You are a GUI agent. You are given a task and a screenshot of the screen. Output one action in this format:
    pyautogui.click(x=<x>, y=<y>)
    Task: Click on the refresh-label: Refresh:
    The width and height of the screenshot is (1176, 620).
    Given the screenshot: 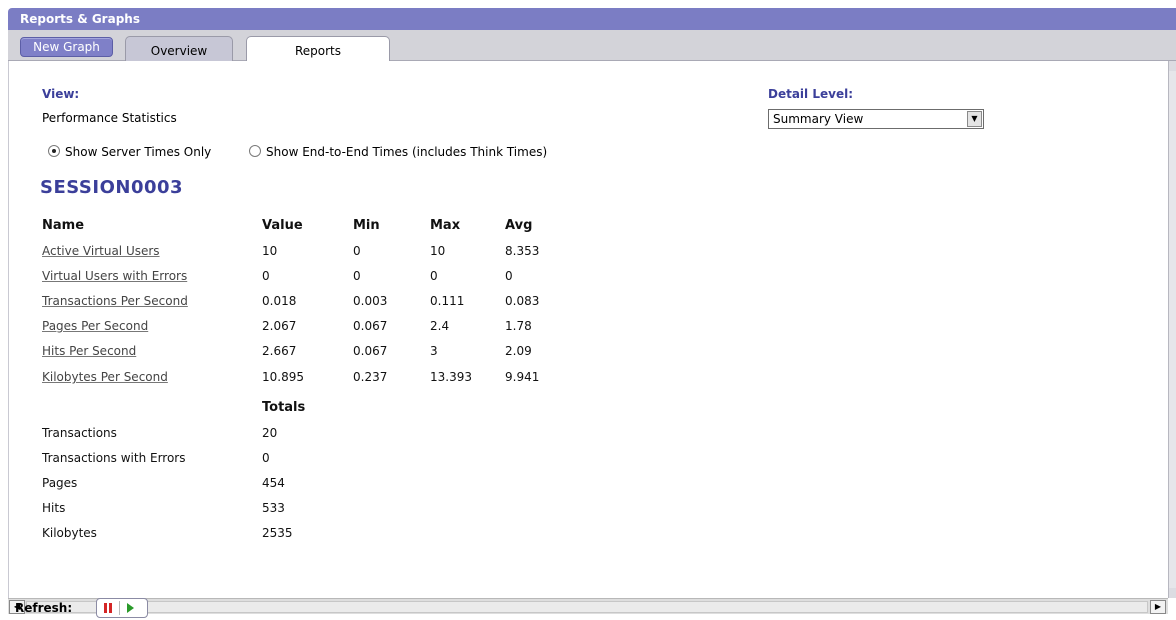 What is the action you would take?
    pyautogui.click(x=44, y=608)
    